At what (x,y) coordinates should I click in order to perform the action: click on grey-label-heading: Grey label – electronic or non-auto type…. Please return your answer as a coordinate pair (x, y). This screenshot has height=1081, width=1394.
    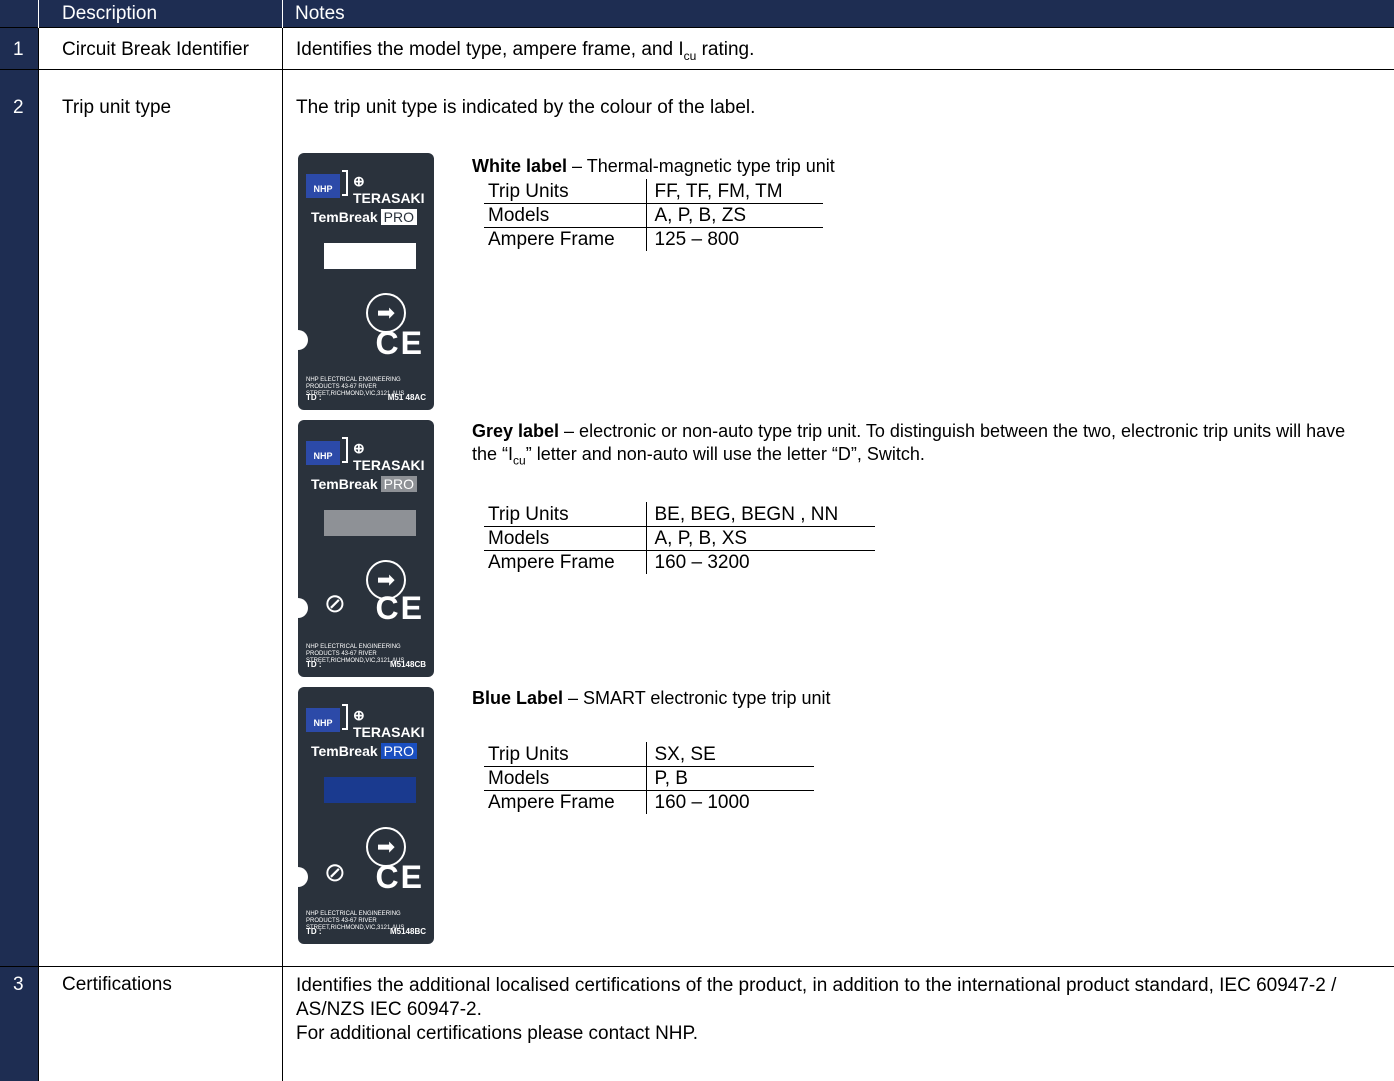
    Looking at the image, I should click on (909, 444).